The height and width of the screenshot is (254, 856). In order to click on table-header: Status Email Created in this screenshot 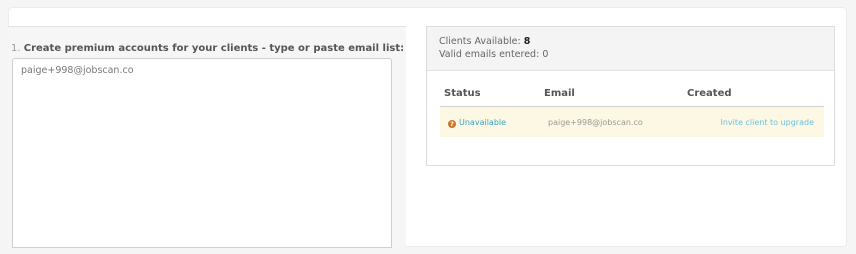, I will do `click(632, 95)`.